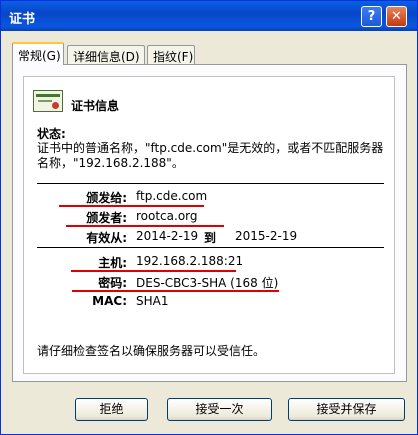 The image size is (418, 435). What do you see at coordinates (190, 261) in the screenshot?
I see `host-value: 192.168.2.188:21` at bounding box center [190, 261].